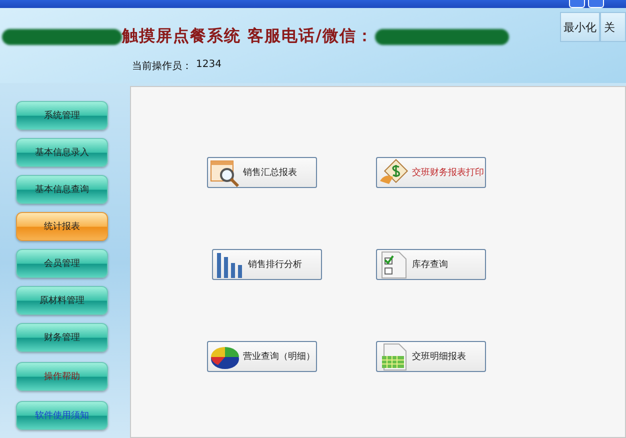  Describe the element at coordinates (431, 356) in the screenshot. I see `report-button: 交班明细报表` at that location.